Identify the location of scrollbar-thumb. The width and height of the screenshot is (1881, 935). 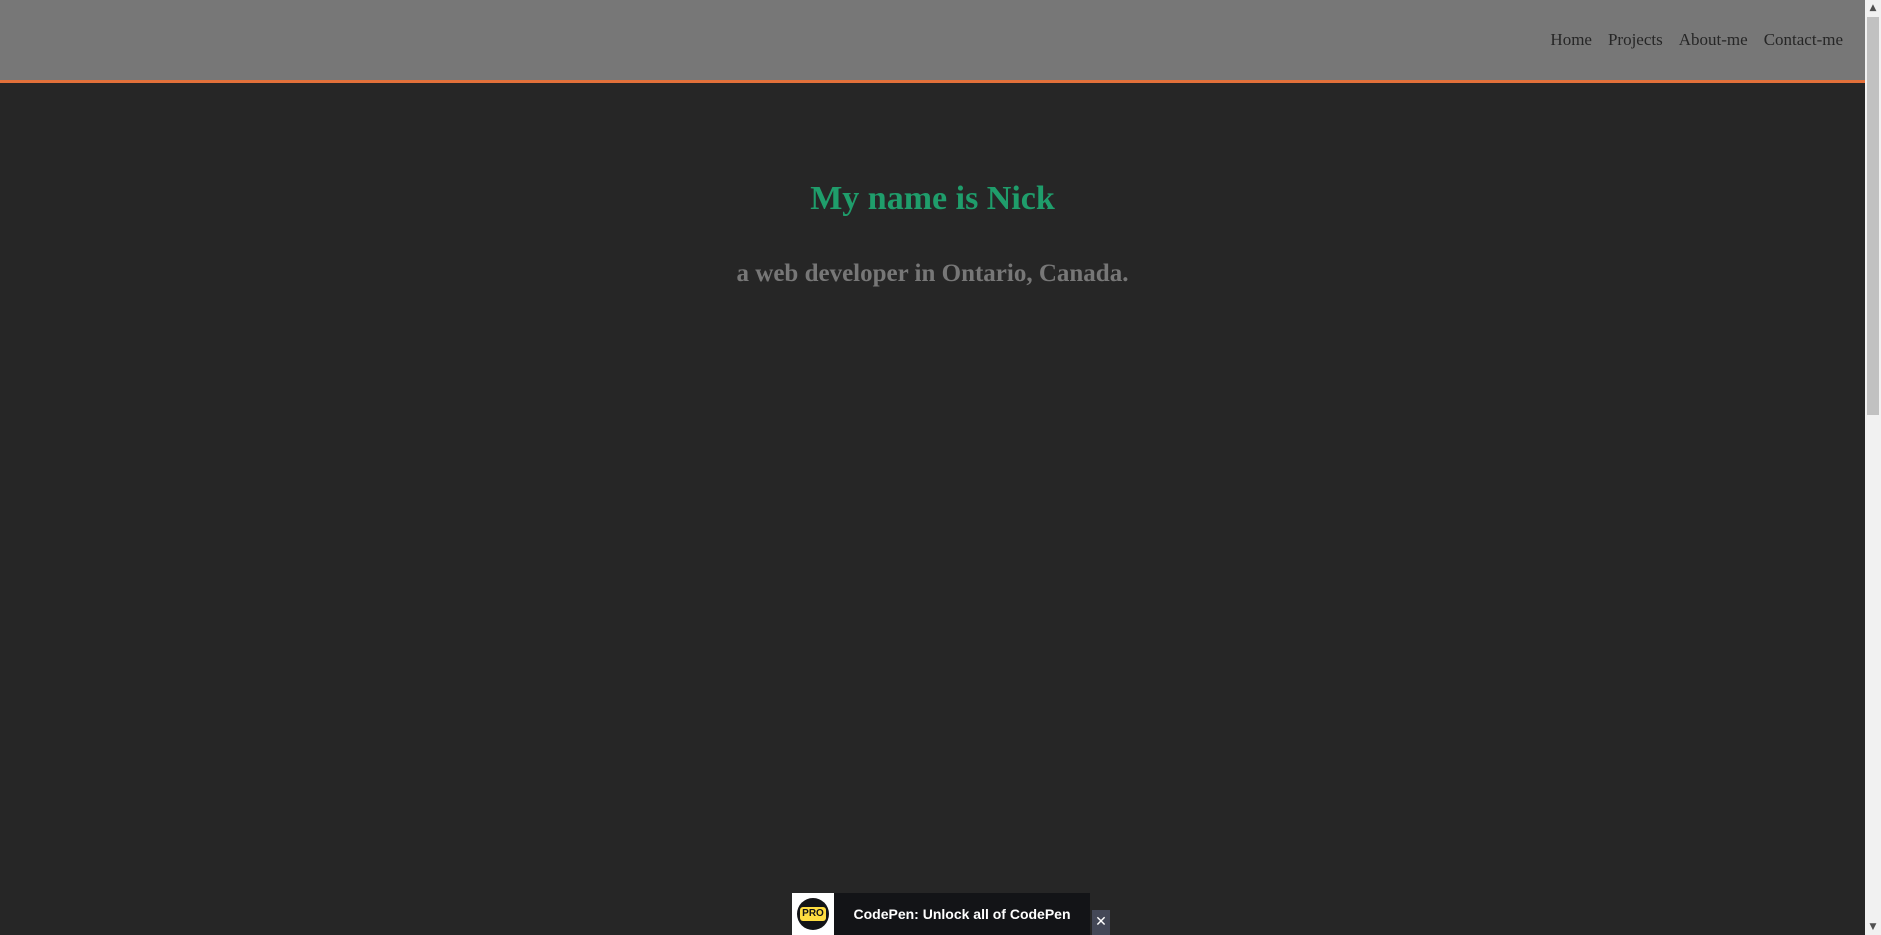
(1873, 216).